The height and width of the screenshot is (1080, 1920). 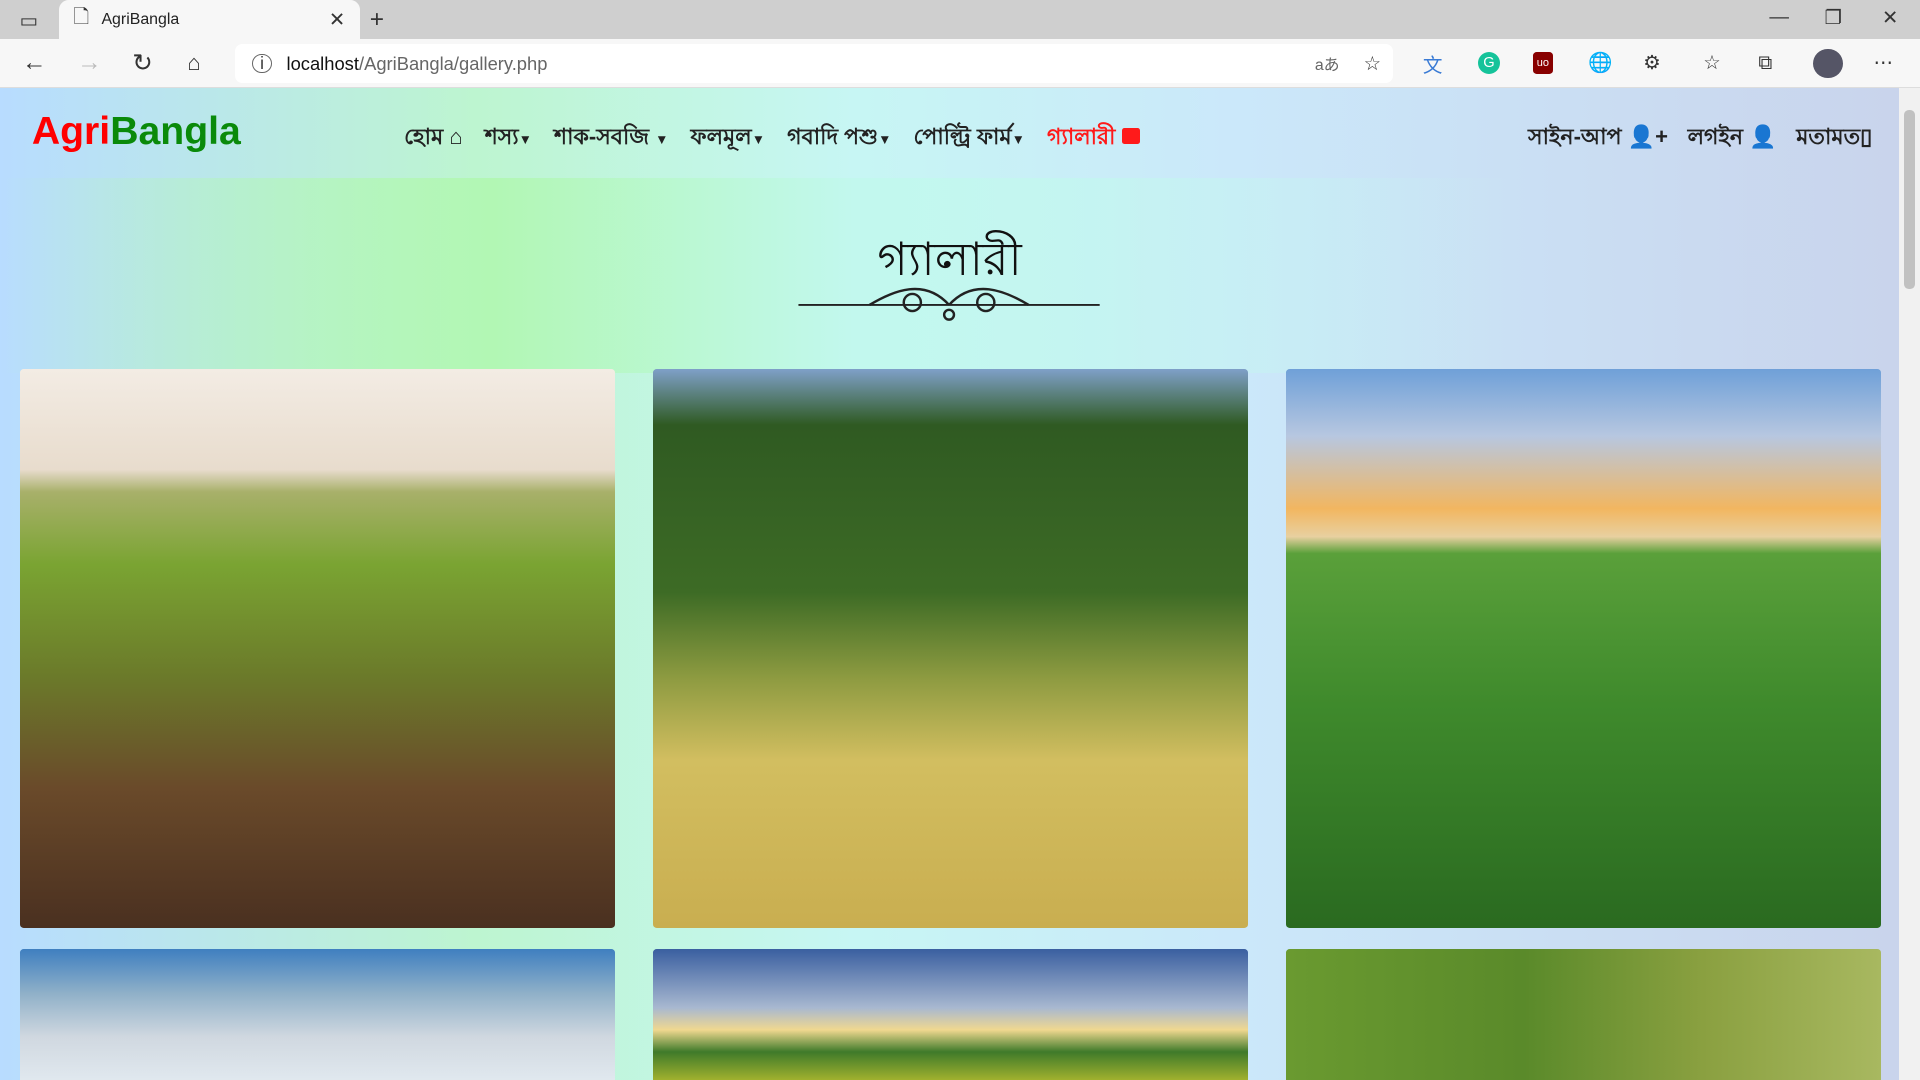 I want to click on nav-label: গবাদি পশু, so click(x=833, y=136).